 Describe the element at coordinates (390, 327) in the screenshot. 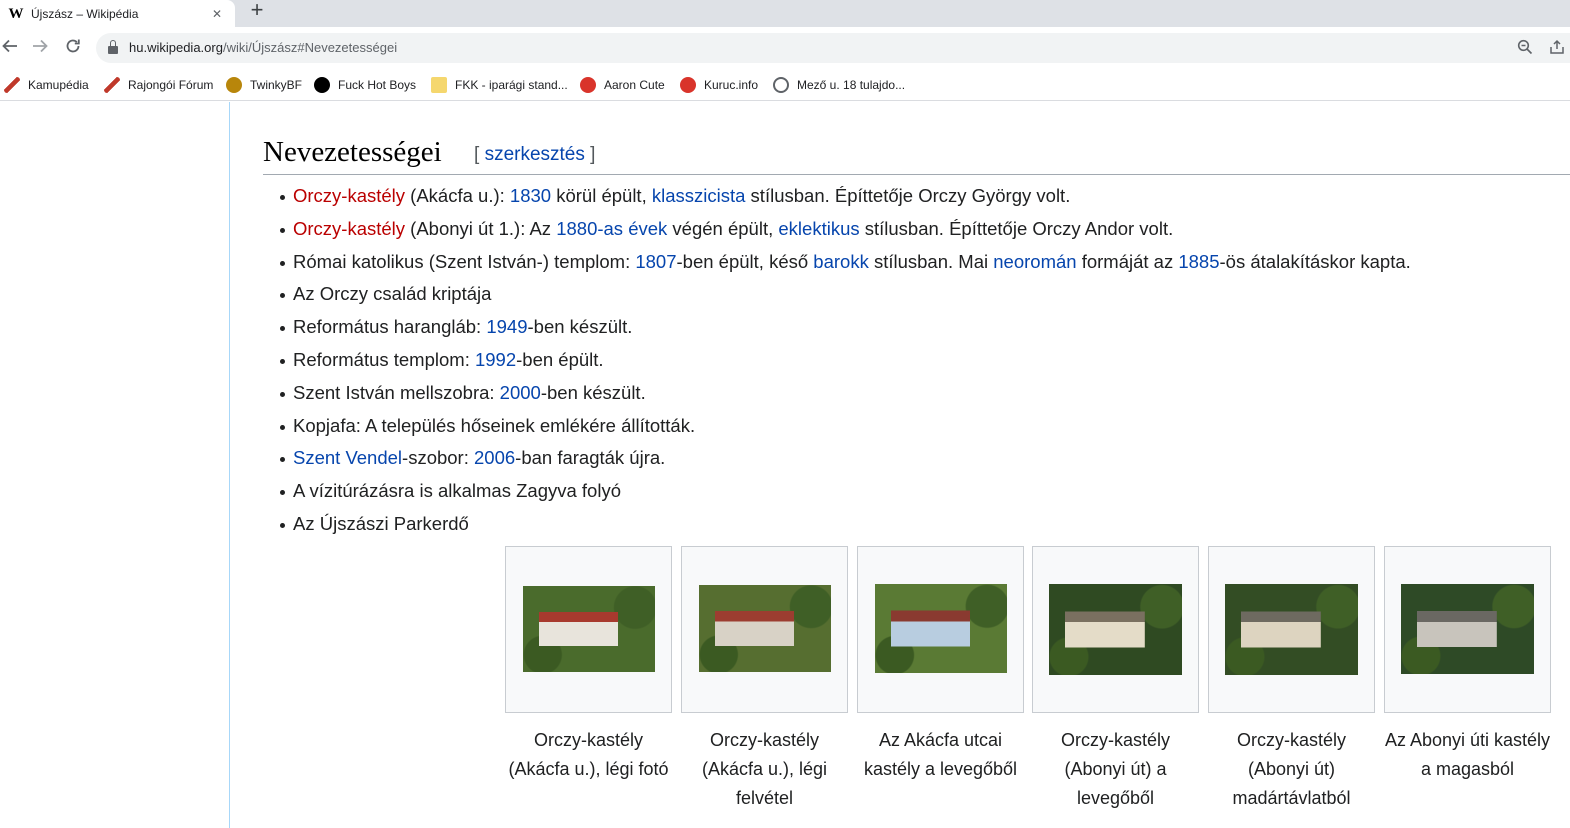

I see `item-text: Református harangláb:` at that location.